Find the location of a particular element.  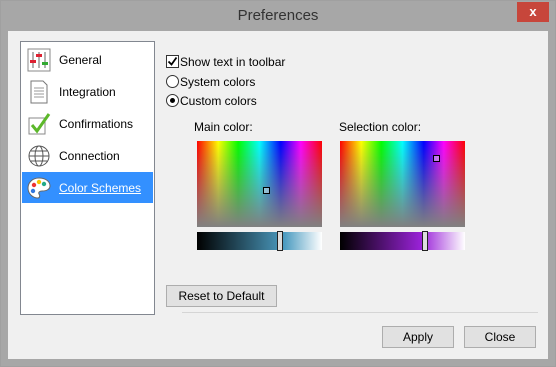

main-color-spectrum is located at coordinates (259, 184).